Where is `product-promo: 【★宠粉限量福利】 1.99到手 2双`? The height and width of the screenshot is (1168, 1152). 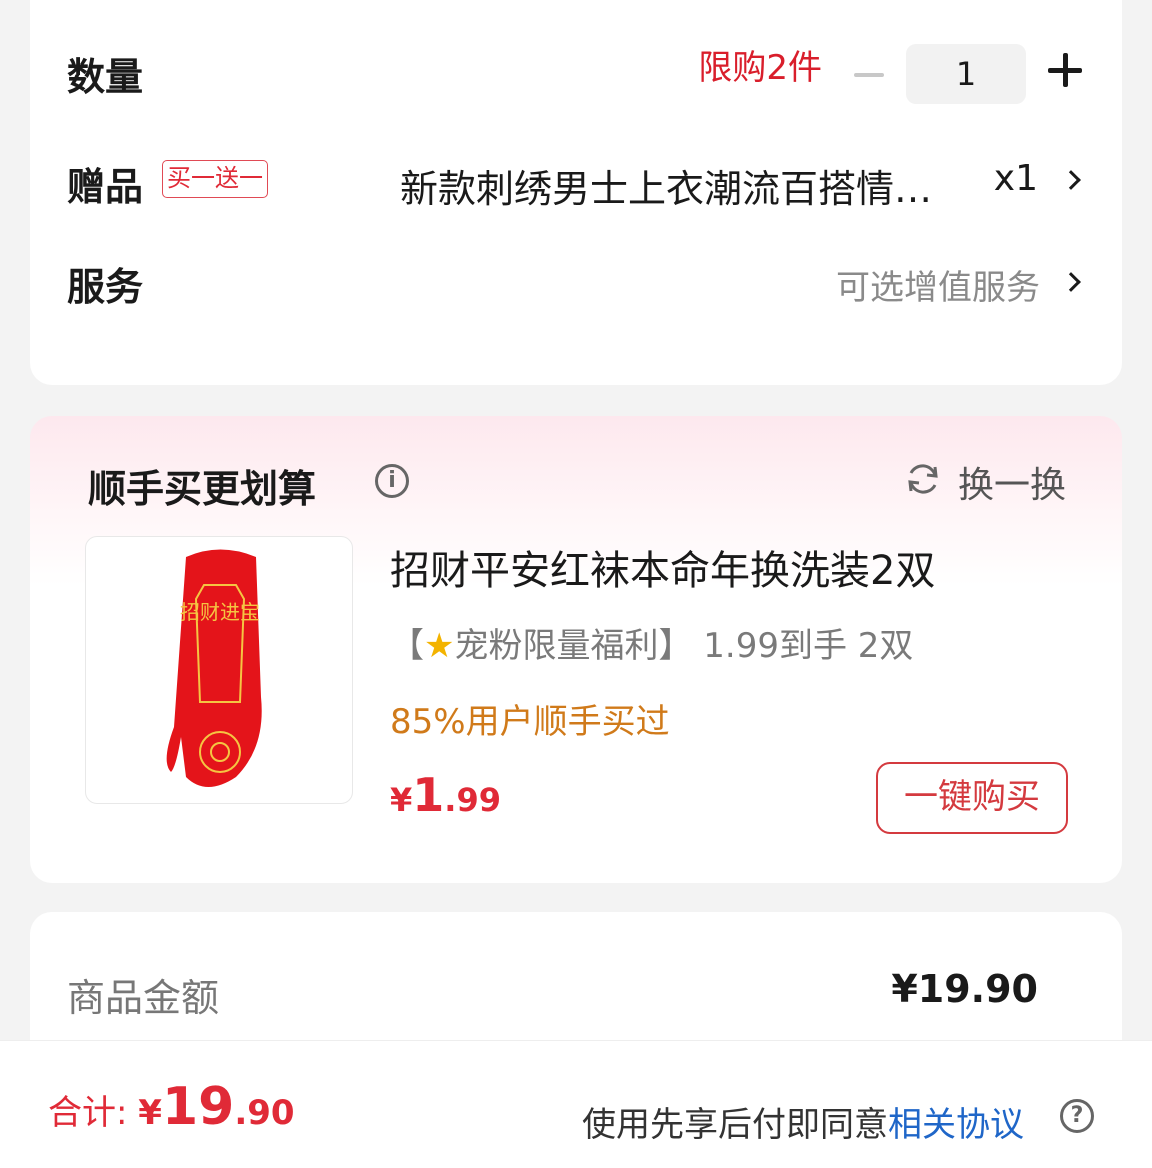 product-promo: 【★宠粉限量福利】 1.99到手 2双 is located at coordinates (651, 642).